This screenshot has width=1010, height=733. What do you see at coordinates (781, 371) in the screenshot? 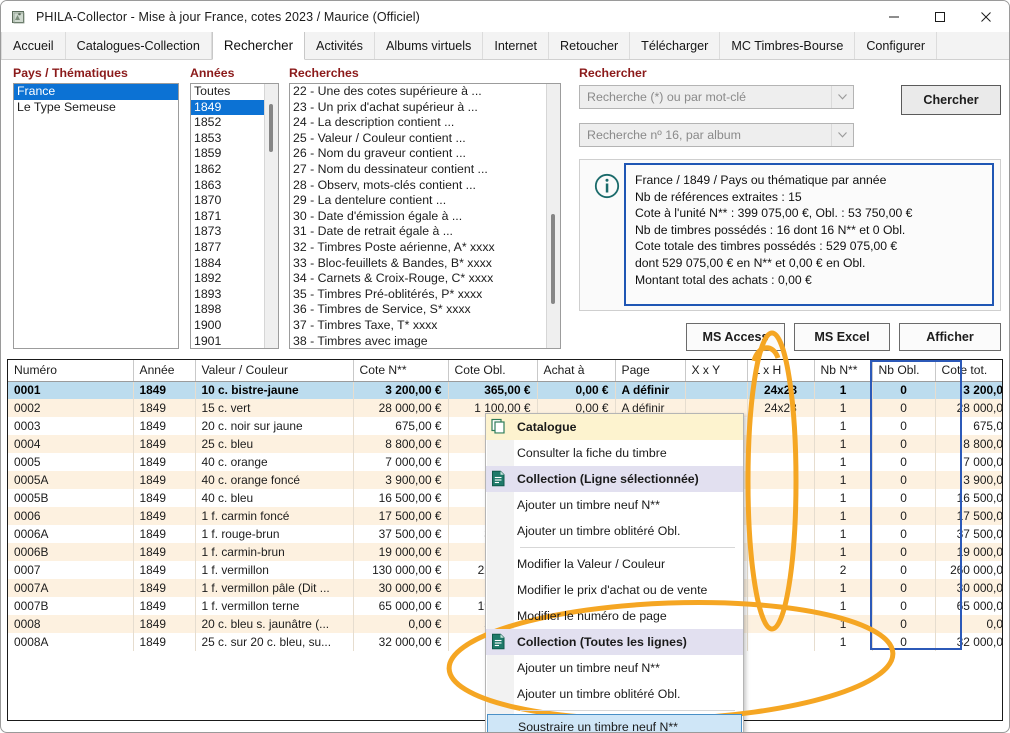
I see `column-header: L x H` at bounding box center [781, 371].